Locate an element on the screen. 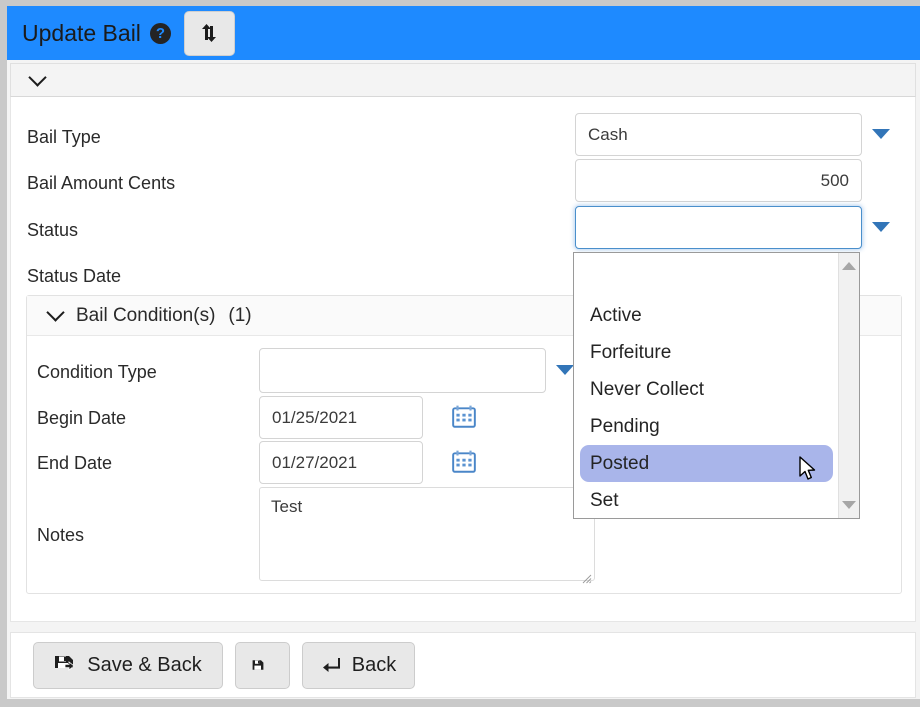  window-bottom-edge is located at coordinates (460, 703).